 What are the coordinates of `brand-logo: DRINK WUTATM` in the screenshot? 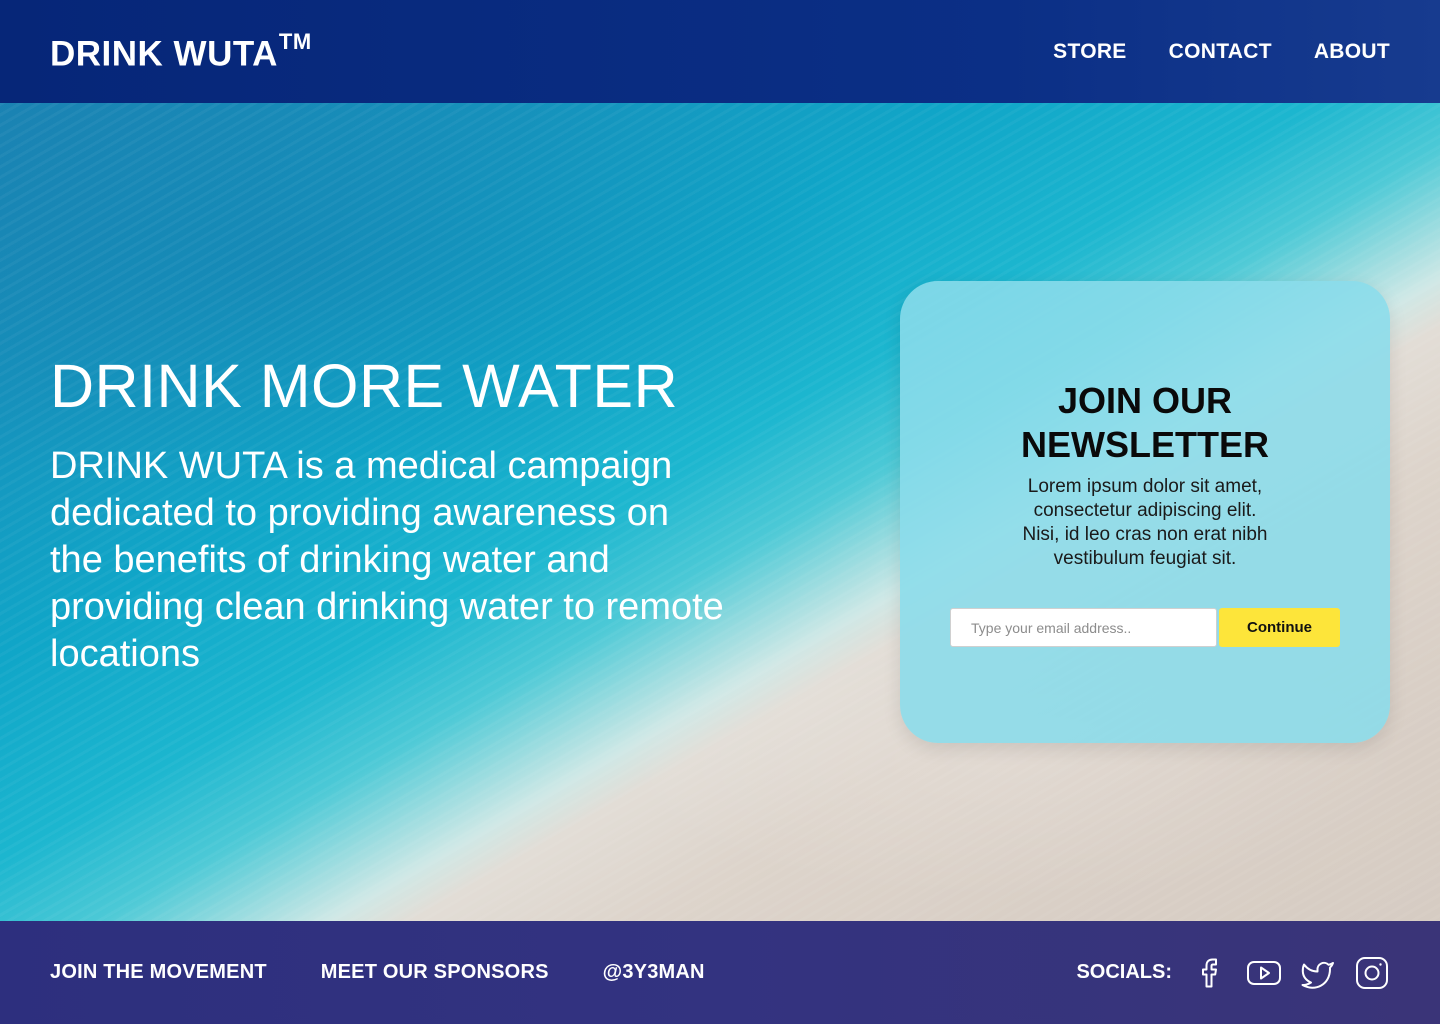 It's located at (181, 52).